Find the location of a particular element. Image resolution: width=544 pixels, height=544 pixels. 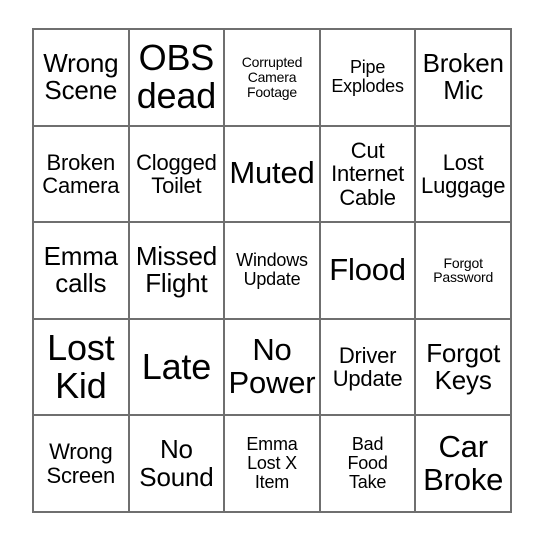

bingo-cell-label: No Power is located at coordinates (272, 366).